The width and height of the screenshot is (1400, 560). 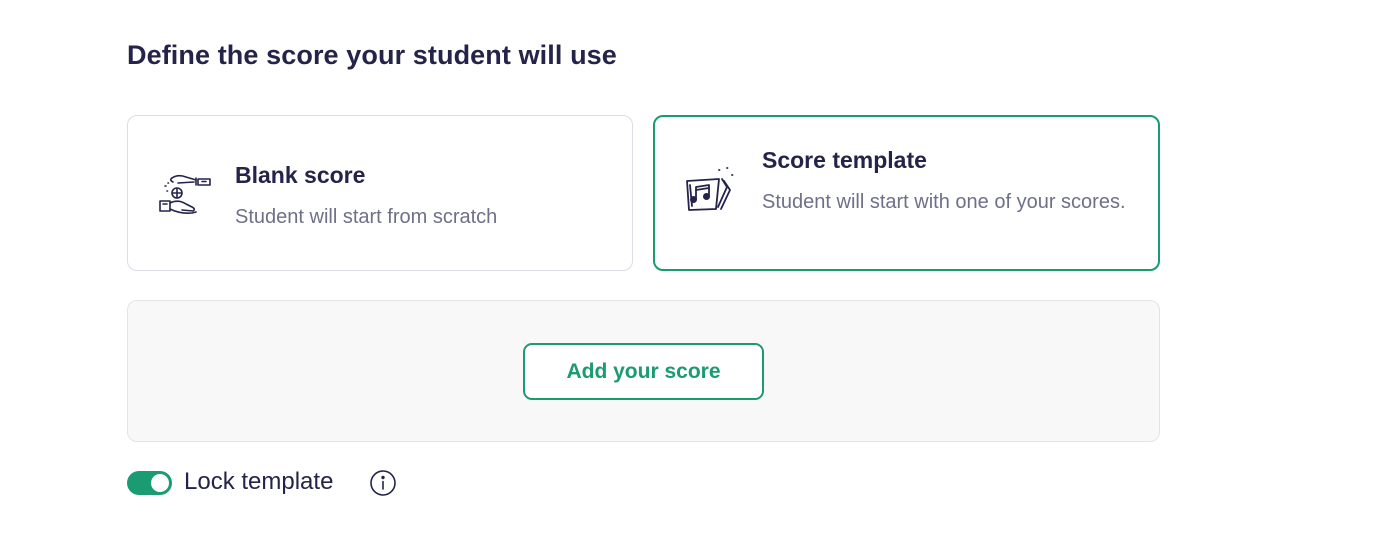 I want to click on hands-plus-icon, so click(x=185, y=194).